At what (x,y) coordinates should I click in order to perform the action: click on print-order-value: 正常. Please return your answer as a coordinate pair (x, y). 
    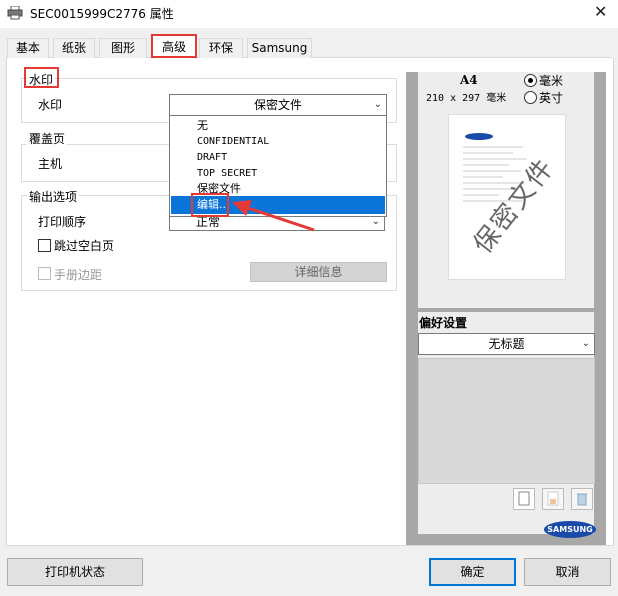
    Looking at the image, I should click on (208, 222).